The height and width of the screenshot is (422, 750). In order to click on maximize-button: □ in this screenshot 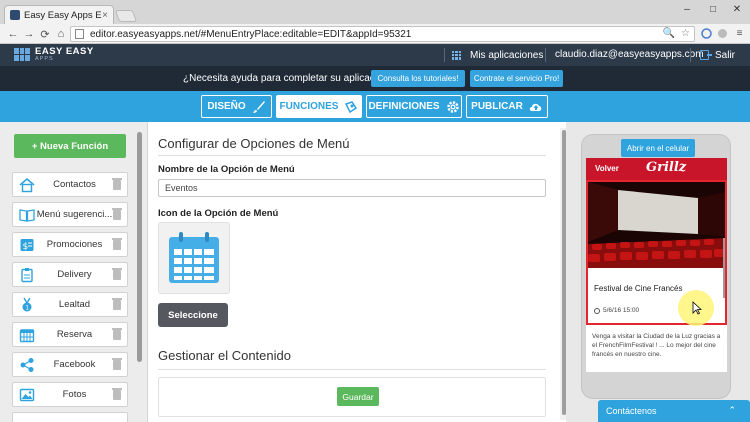, I will do `click(713, 9)`.